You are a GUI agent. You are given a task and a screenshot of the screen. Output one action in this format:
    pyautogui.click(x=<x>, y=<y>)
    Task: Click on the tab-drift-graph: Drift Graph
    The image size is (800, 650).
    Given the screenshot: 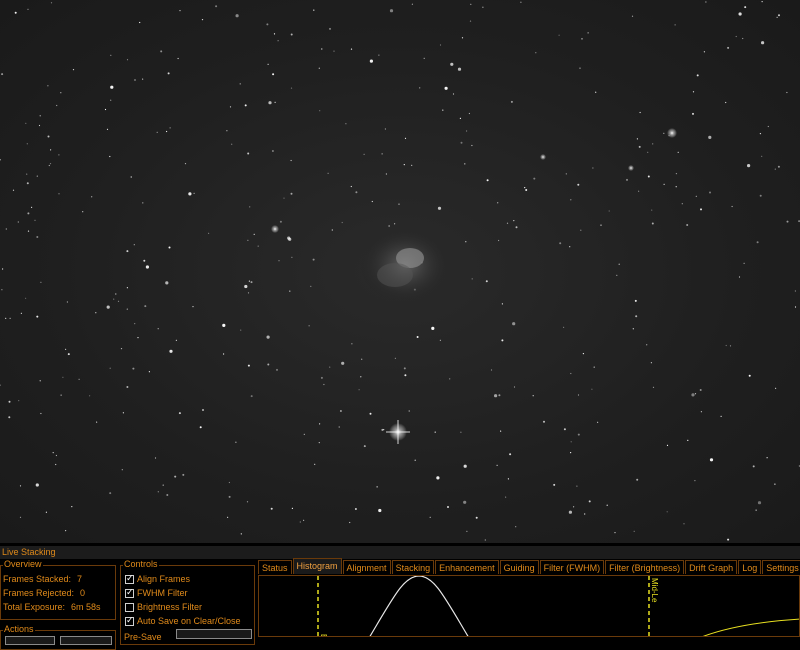 What is the action you would take?
    pyautogui.click(x=711, y=567)
    